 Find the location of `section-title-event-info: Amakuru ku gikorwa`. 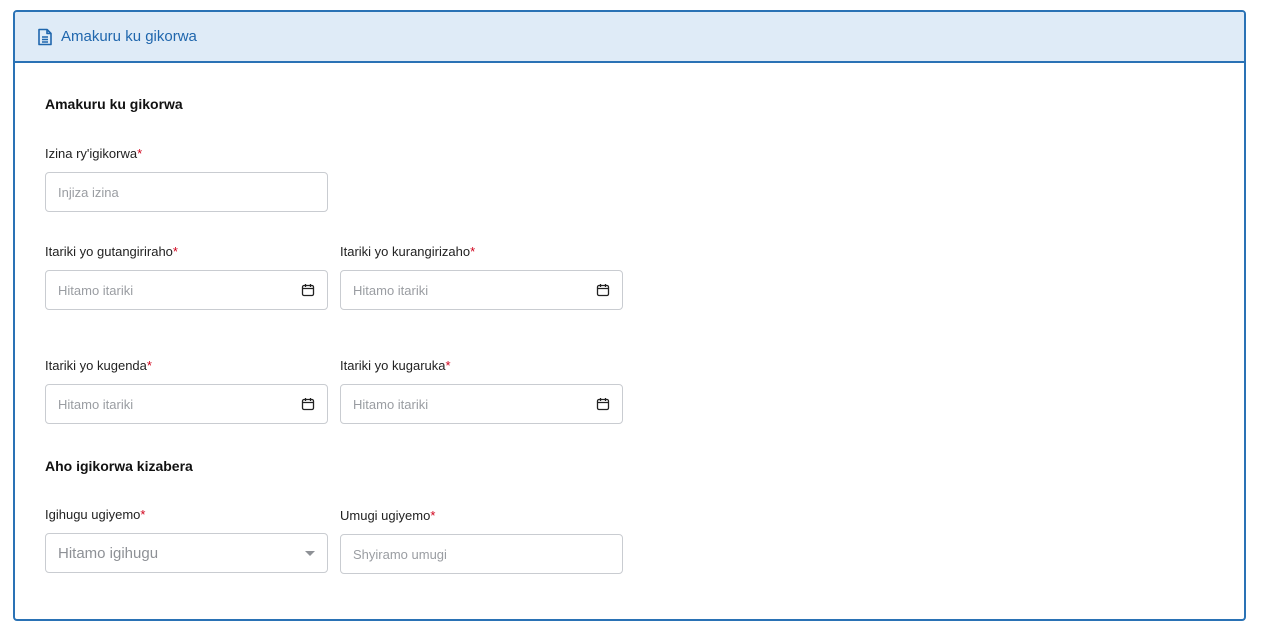

section-title-event-info: Amakuru ku gikorwa is located at coordinates (114, 104).